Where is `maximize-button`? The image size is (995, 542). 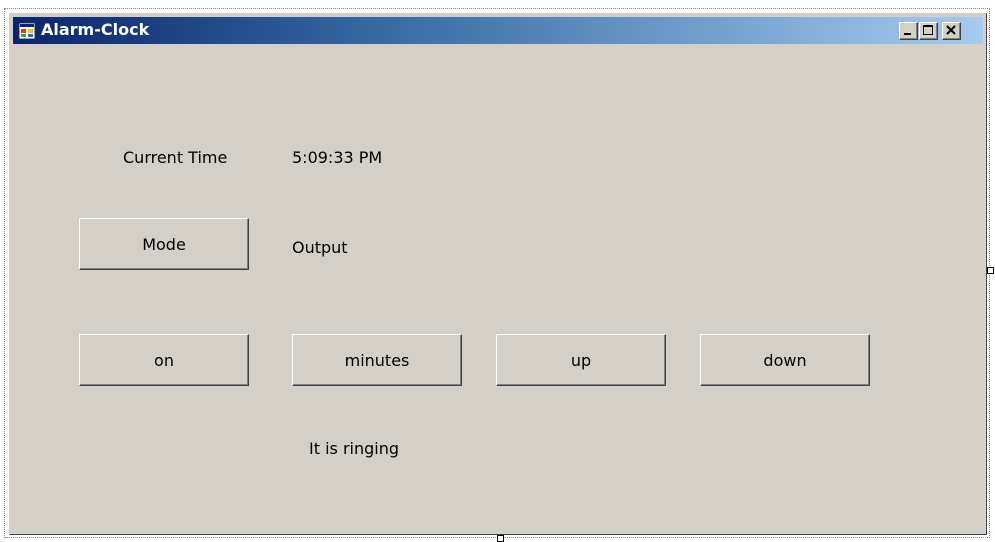 maximize-button is located at coordinates (928, 31).